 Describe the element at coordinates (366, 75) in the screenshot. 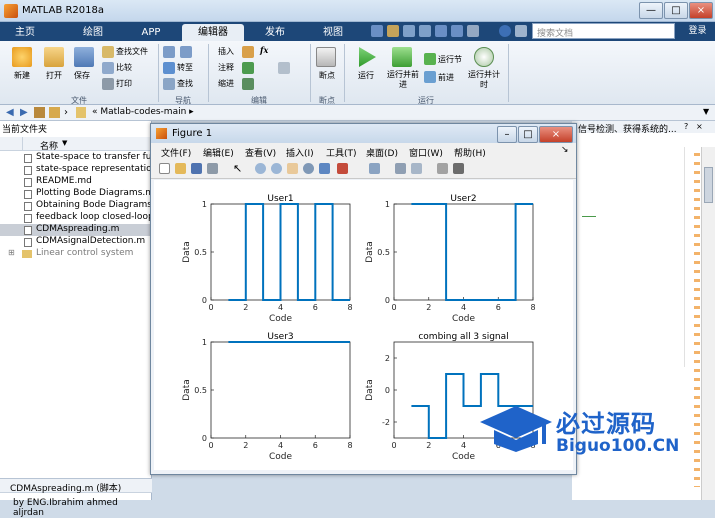

I see `run-button: 运行` at that location.